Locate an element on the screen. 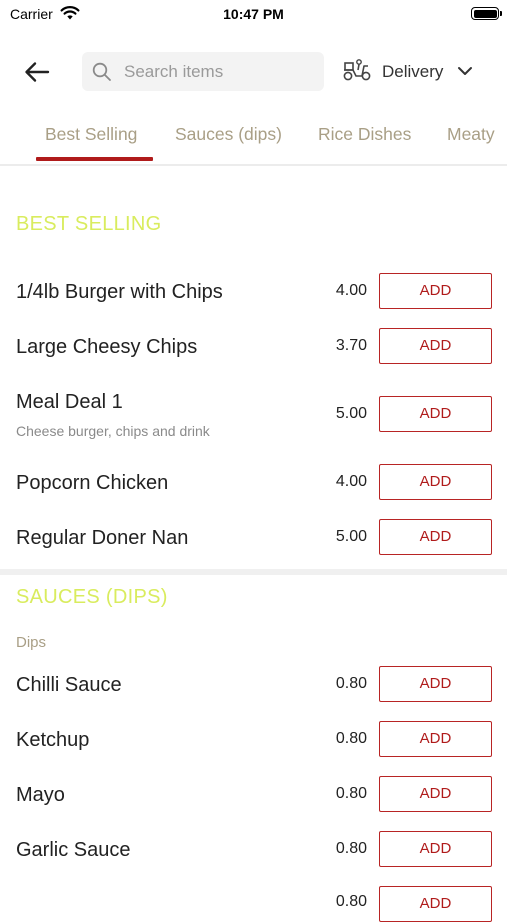 The width and height of the screenshot is (507, 922). scooter-icon is located at coordinates (357, 72).